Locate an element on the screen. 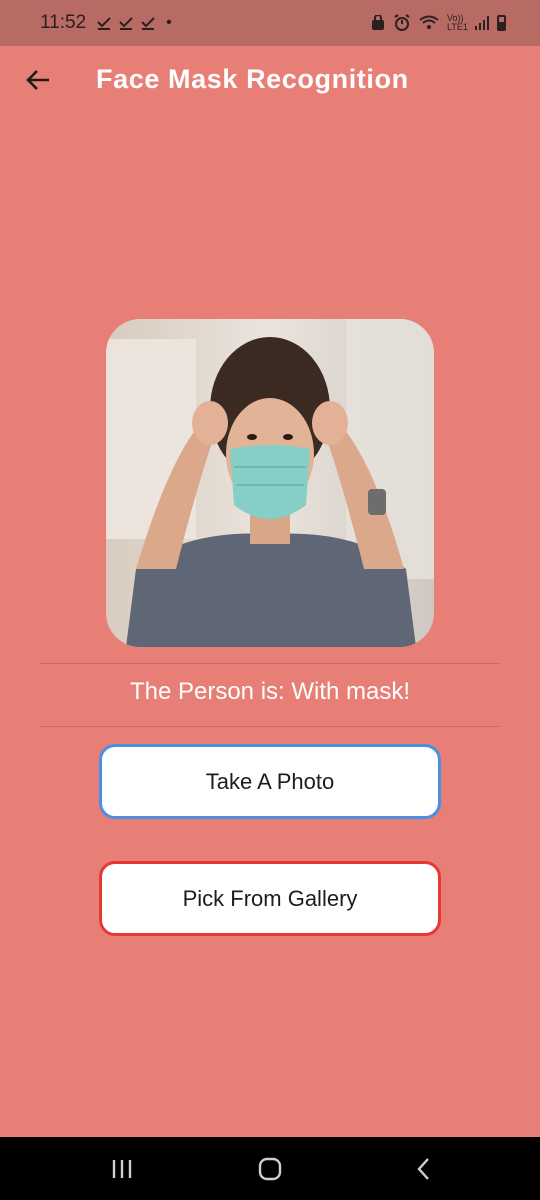 The image size is (540, 1200). system-back-button is located at coordinates (424, 1168).